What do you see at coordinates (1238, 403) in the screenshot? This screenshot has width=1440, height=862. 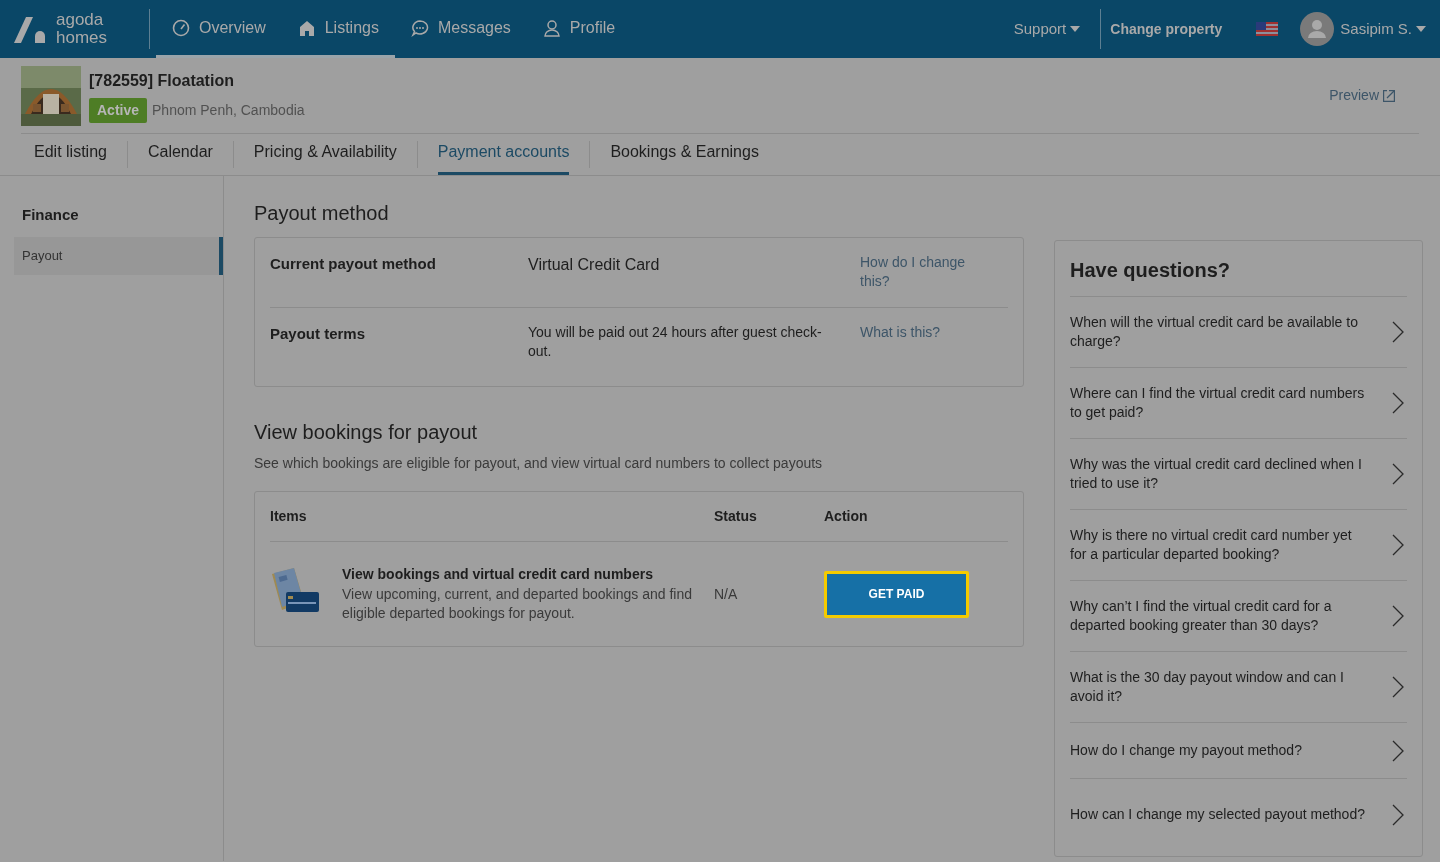 I see `question-link: Where can I find the virtual credit card numbers to get paid?` at bounding box center [1238, 403].